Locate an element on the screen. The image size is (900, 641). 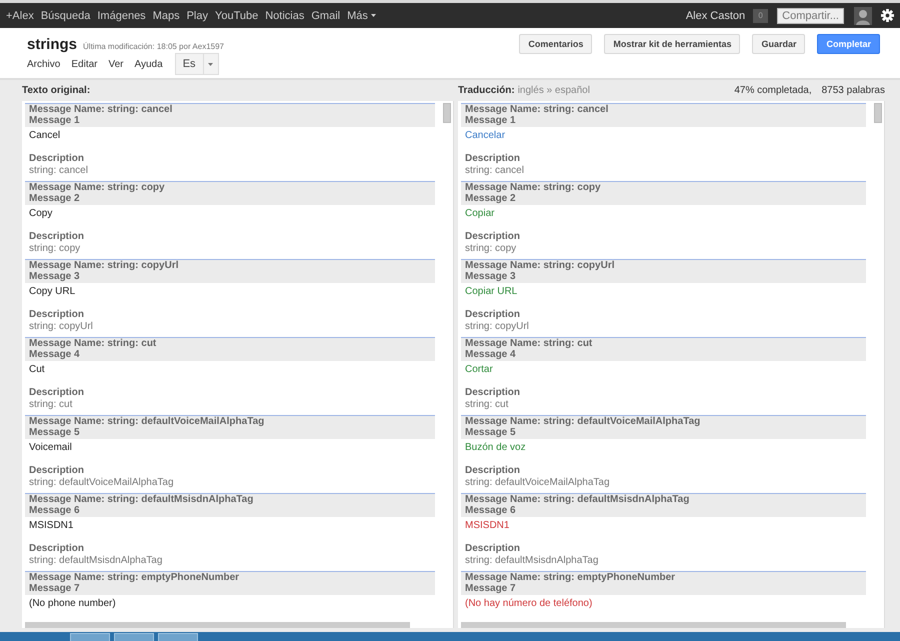
nav-link: Noticias is located at coordinates (284, 16).